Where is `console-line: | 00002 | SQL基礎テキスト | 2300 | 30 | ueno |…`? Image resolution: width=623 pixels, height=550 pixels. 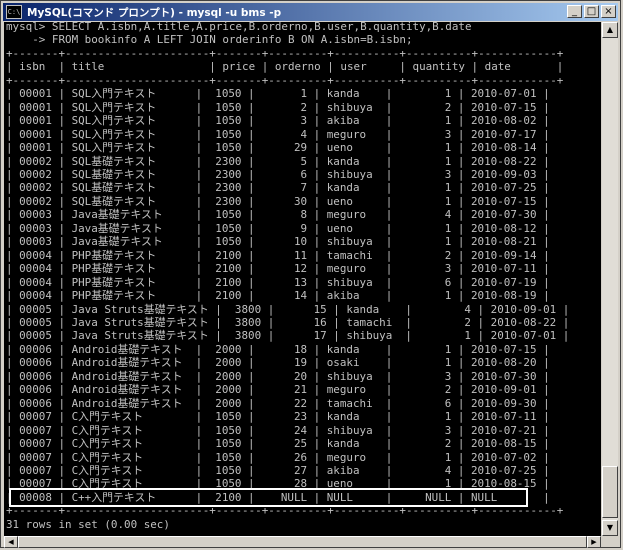
console-line: | 00002 | SQL基礎テキスト | 2300 | 30 | ueno |… is located at coordinates (278, 201).